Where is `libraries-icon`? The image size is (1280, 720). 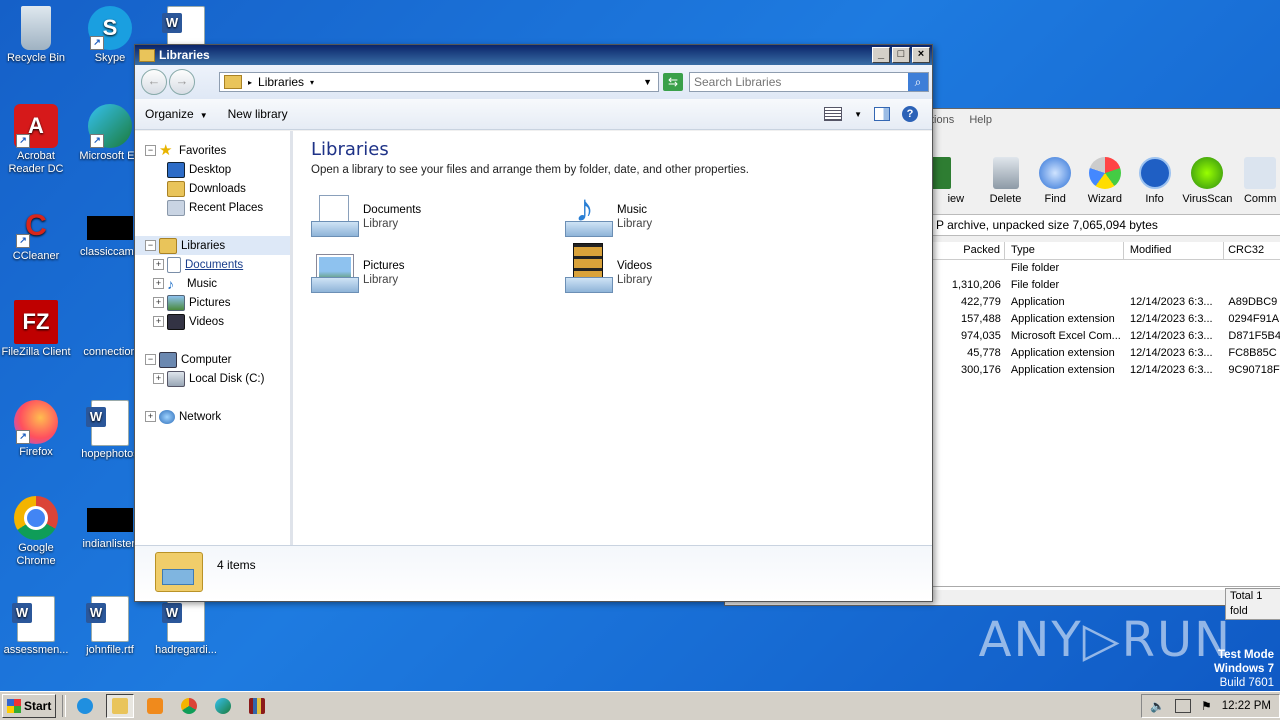
libraries-icon is located at coordinates (168, 245).